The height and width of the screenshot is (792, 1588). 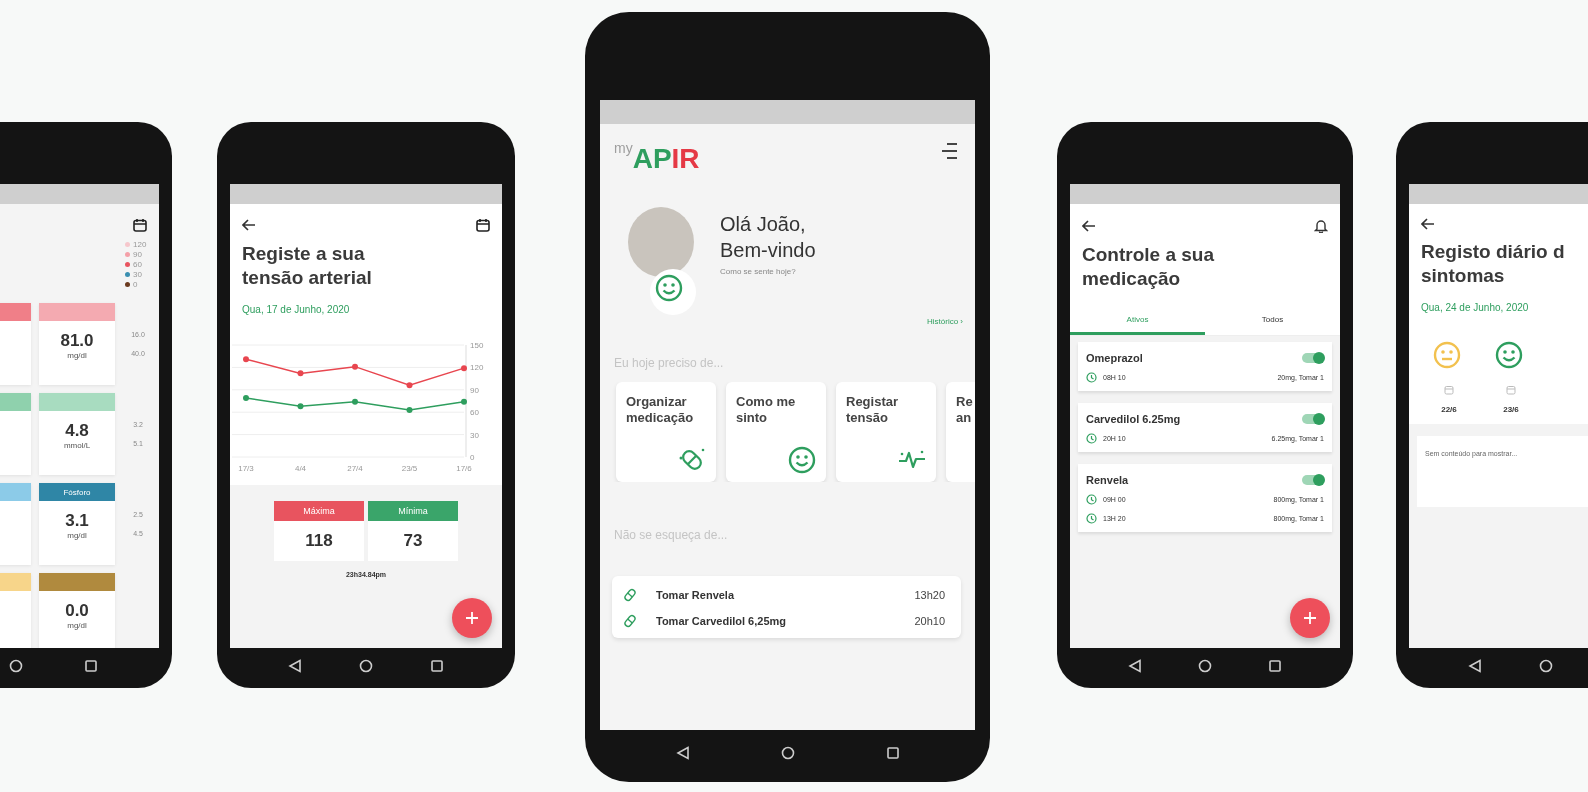 What do you see at coordinates (721, 621) in the screenshot?
I see `reminder-text: Tomar Carvedilol 6,25mg` at bounding box center [721, 621].